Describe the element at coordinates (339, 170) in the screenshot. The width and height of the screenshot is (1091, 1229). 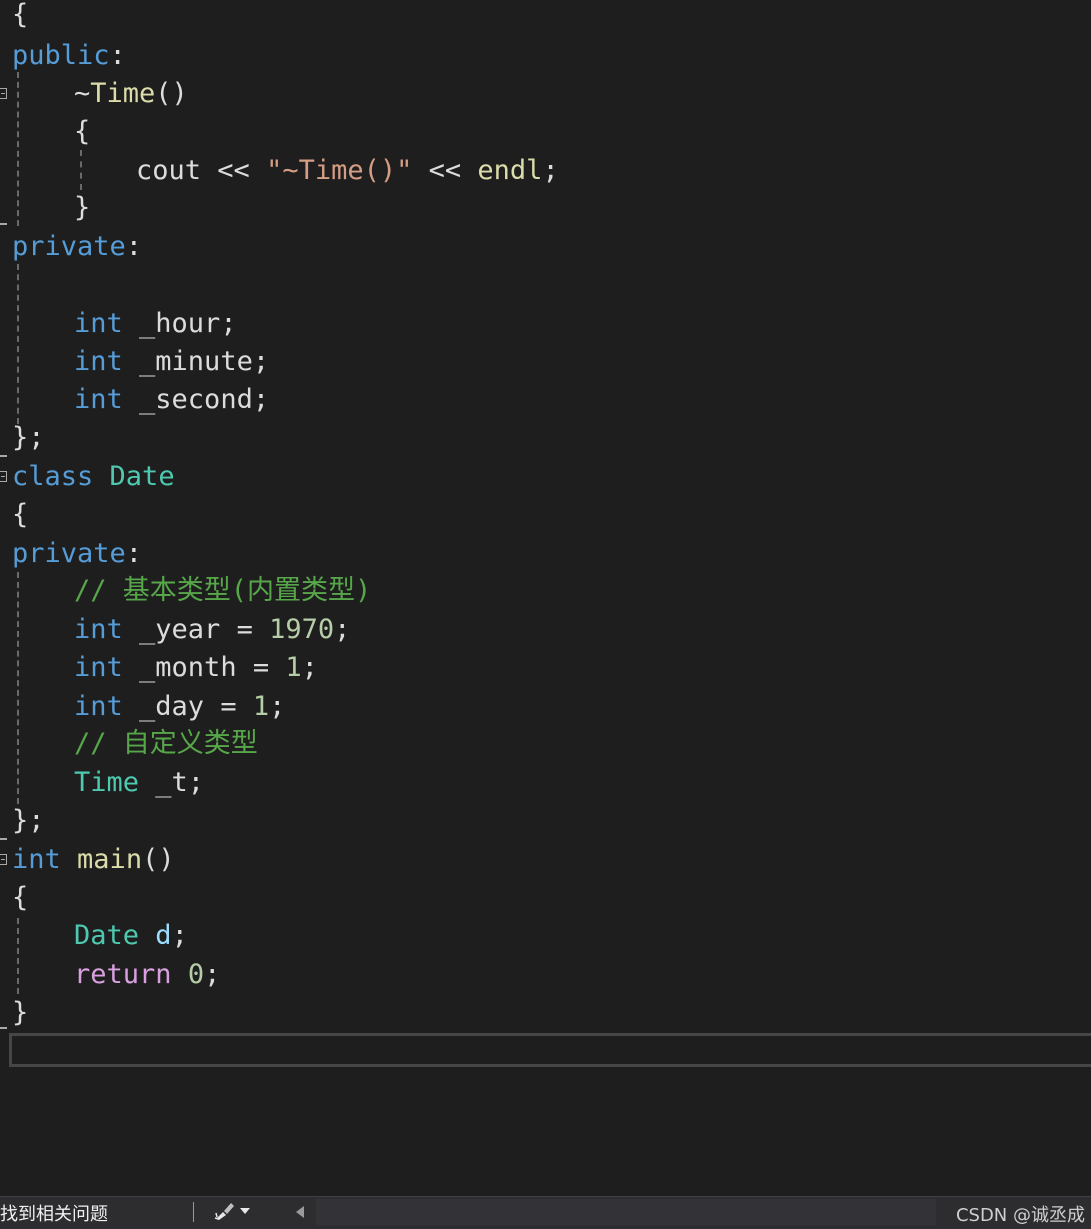
I see `string-literal: "~Time()"` at that location.